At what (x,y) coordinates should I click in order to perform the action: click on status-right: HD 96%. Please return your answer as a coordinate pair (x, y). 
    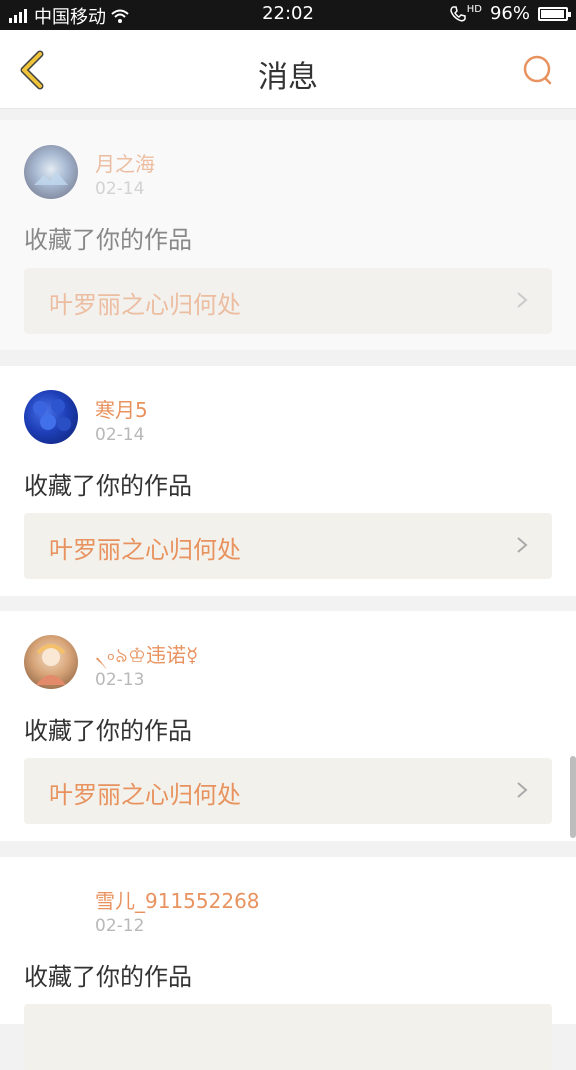
    Looking at the image, I should click on (510, 13).